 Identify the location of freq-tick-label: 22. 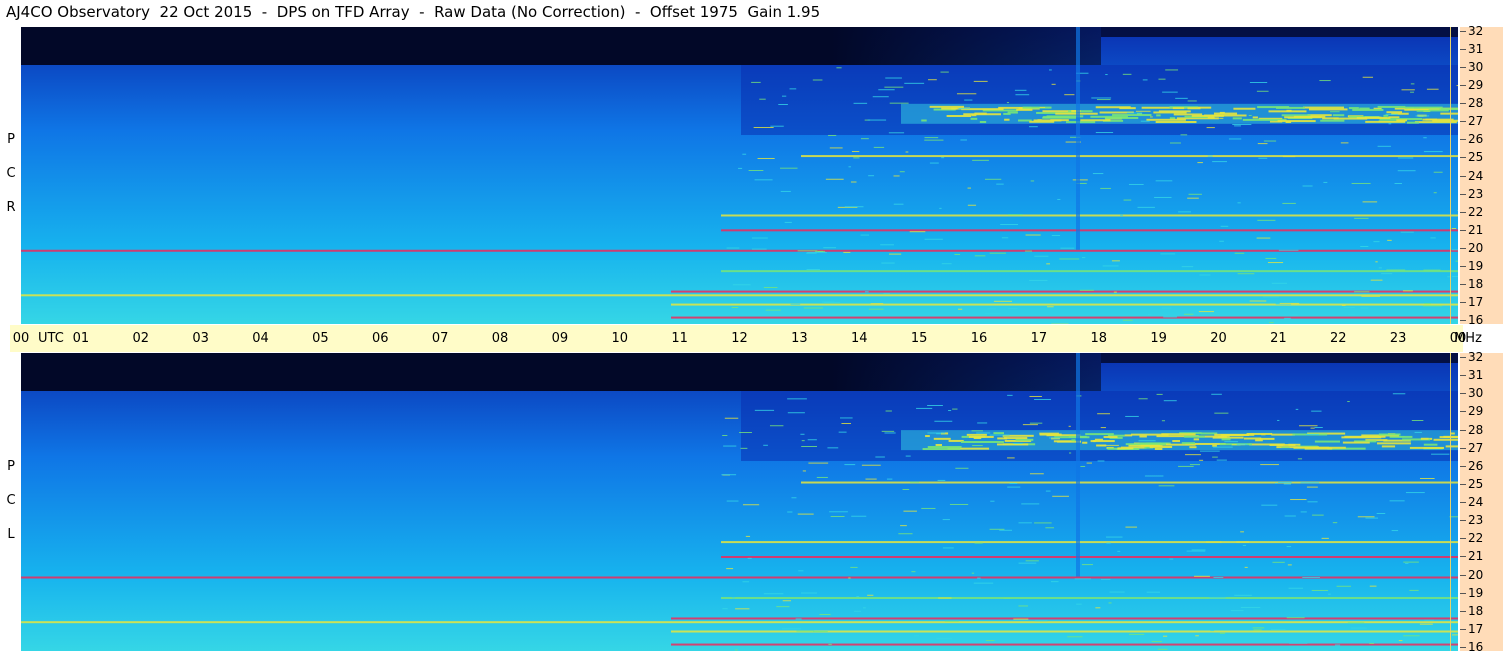
(1476, 211).